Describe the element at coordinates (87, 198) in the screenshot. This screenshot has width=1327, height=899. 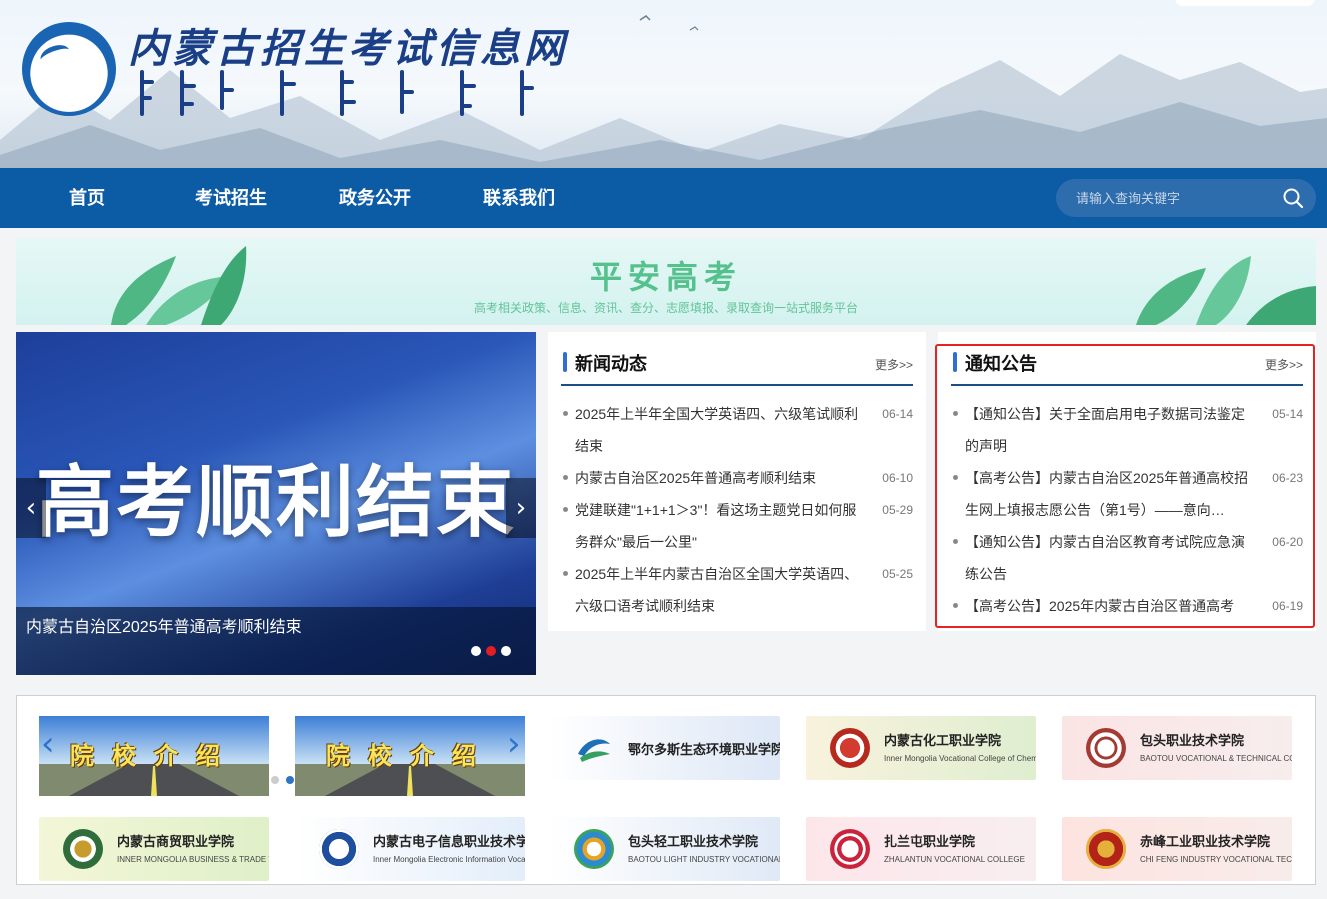
I see `nav-item-home: 首页` at that location.